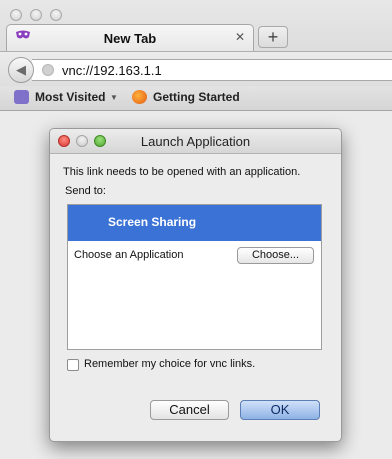 Image resolution: width=392 pixels, height=459 pixels. I want to click on remember-checkbox, so click(73, 365).